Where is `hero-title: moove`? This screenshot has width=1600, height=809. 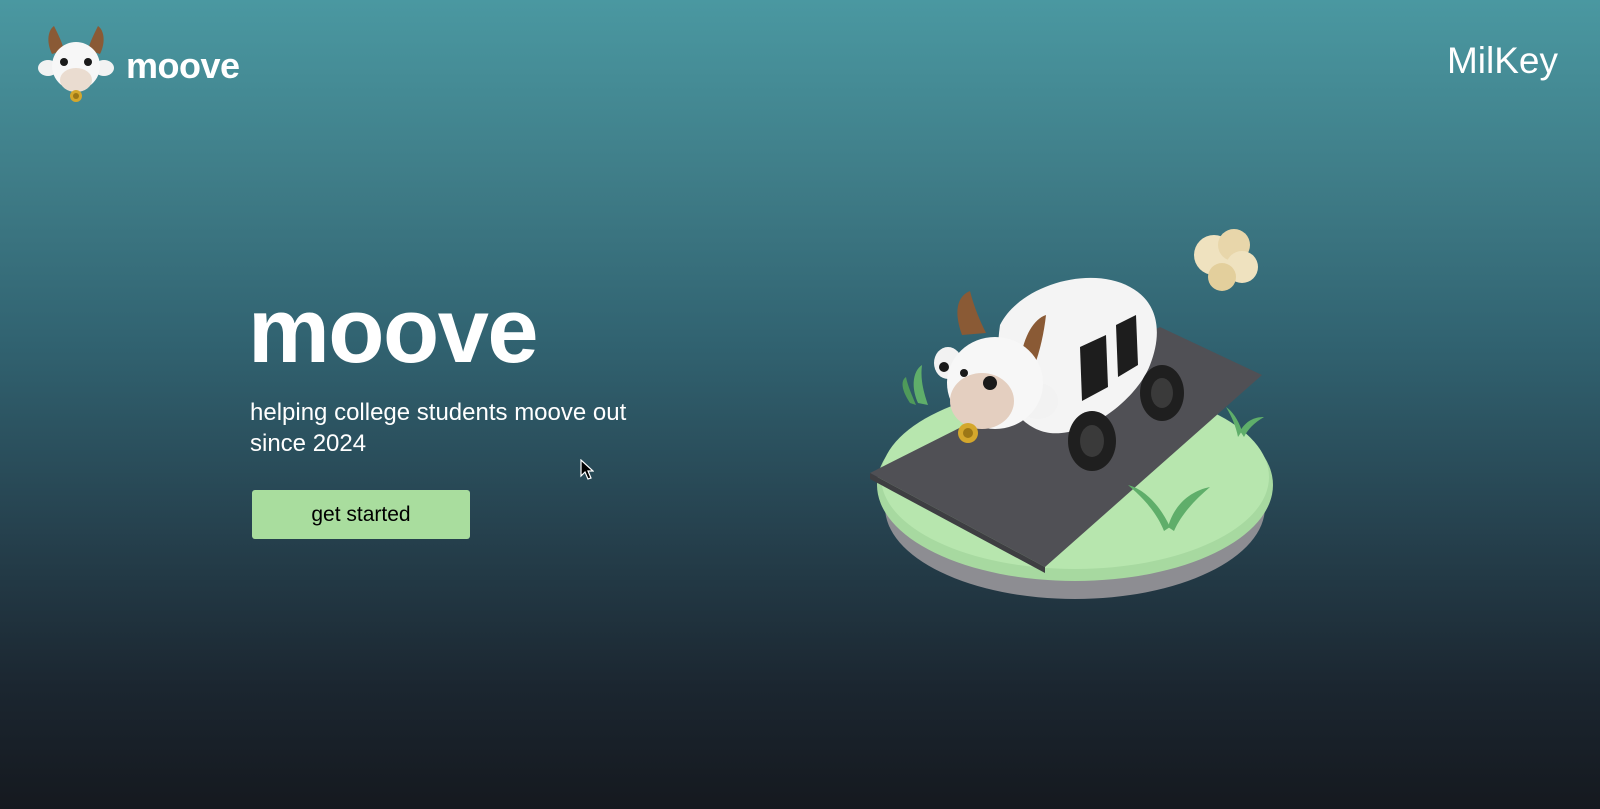
hero-title: moove is located at coordinates (393, 331).